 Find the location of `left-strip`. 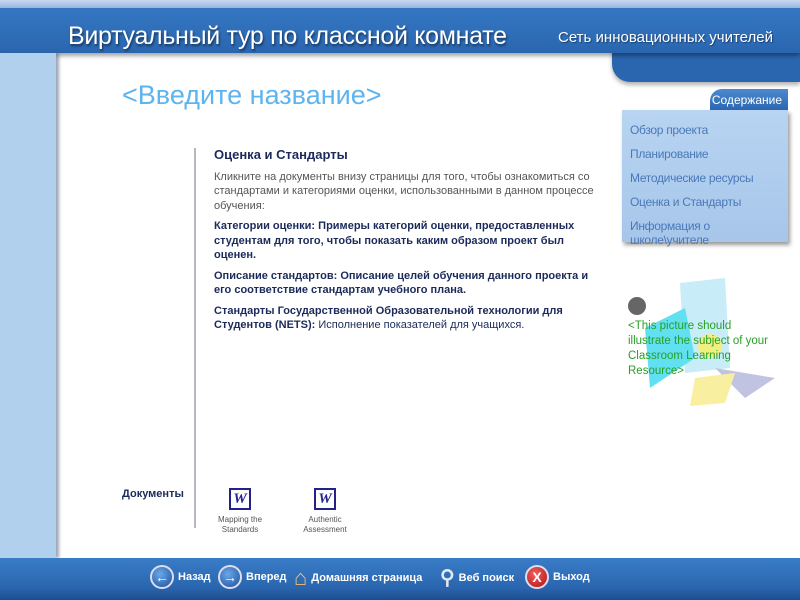

left-strip is located at coordinates (28, 305).